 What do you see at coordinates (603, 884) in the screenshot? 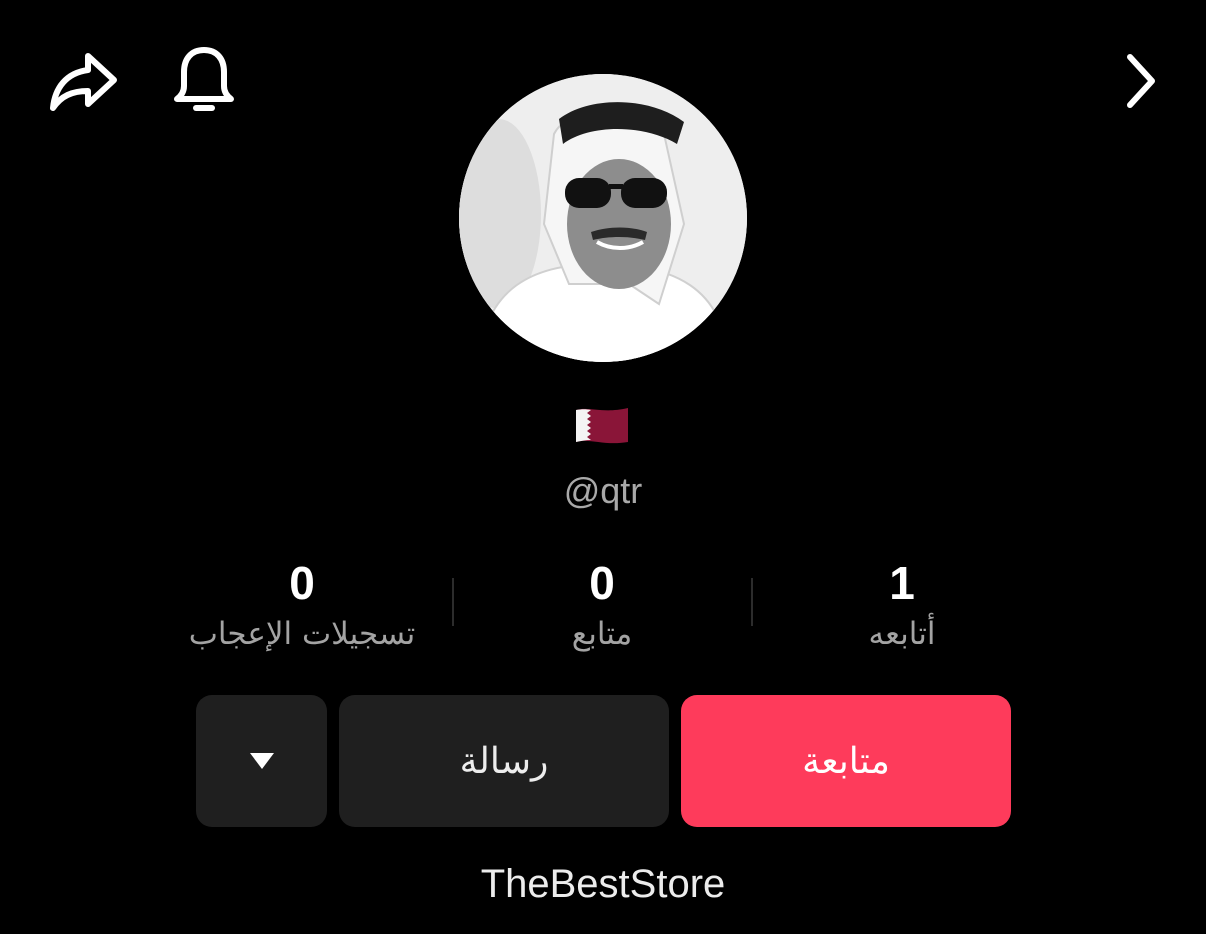
I see `bio-text: TheBestStore` at bounding box center [603, 884].